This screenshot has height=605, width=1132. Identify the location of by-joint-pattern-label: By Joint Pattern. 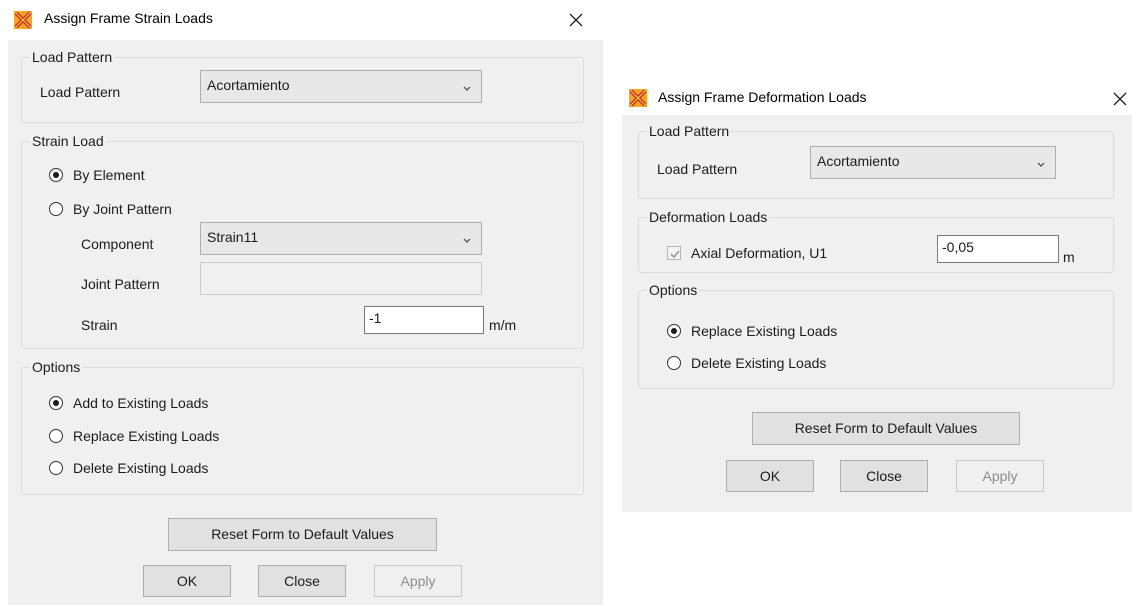
(122, 209).